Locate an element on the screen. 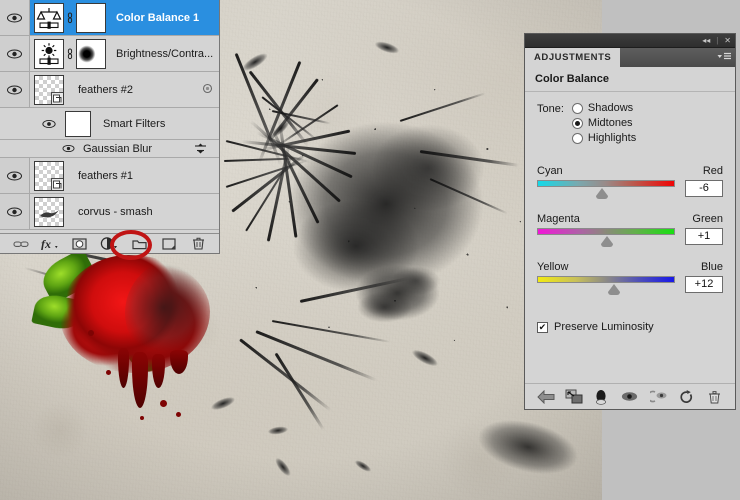 This screenshot has height=500, width=740. slider-yellow-blue-track-wrap is located at coordinates (606, 285).